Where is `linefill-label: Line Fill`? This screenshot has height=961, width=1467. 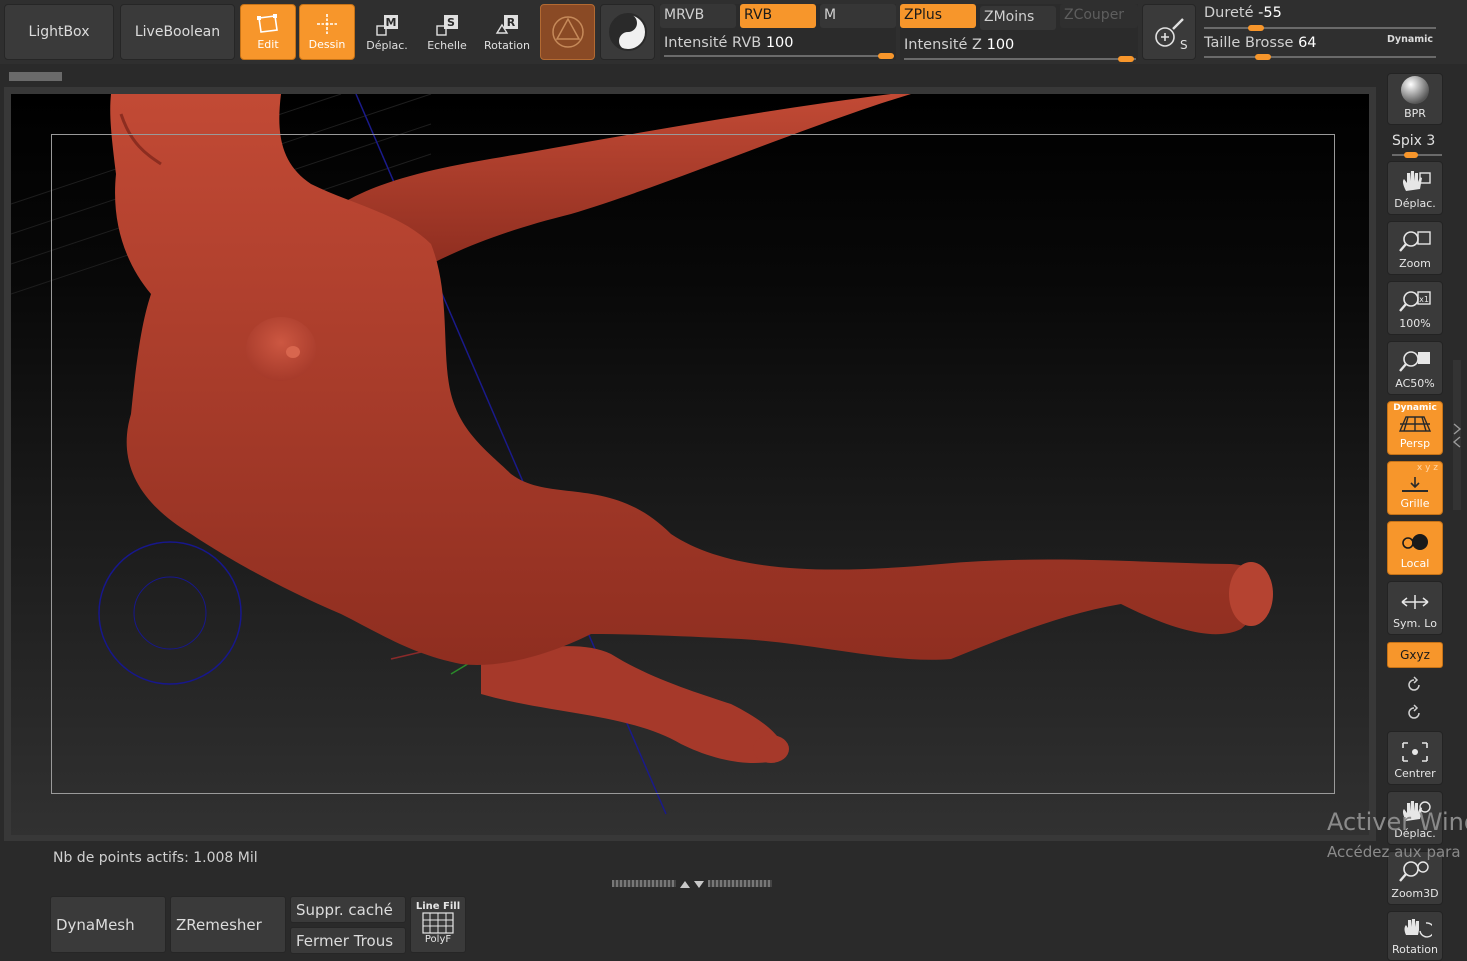
linefill-label: Line Fill is located at coordinates (438, 906).